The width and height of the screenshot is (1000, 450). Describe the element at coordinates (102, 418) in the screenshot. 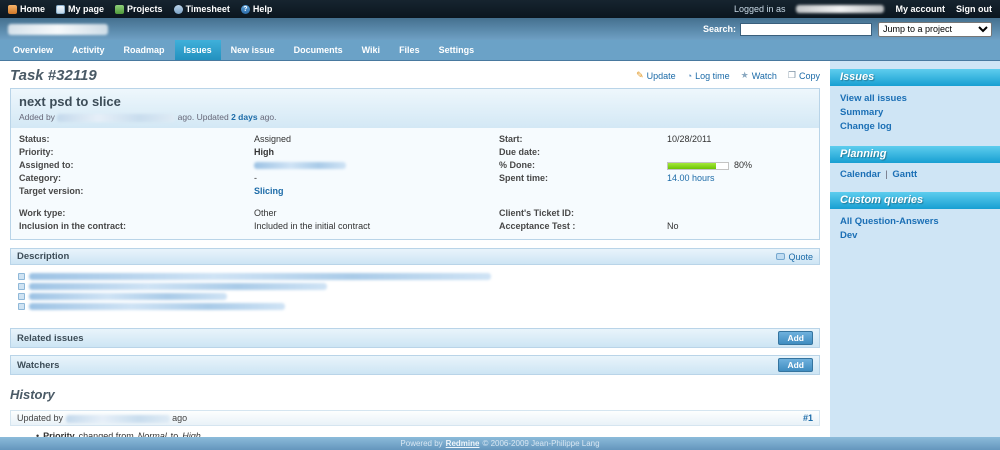

I see `journal-meta: Updated by ago` at that location.